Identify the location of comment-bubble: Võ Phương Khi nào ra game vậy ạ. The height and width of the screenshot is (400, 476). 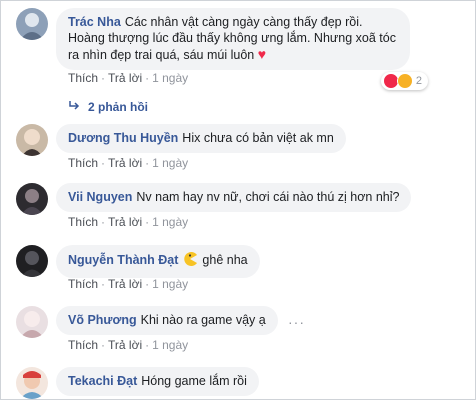
(167, 320).